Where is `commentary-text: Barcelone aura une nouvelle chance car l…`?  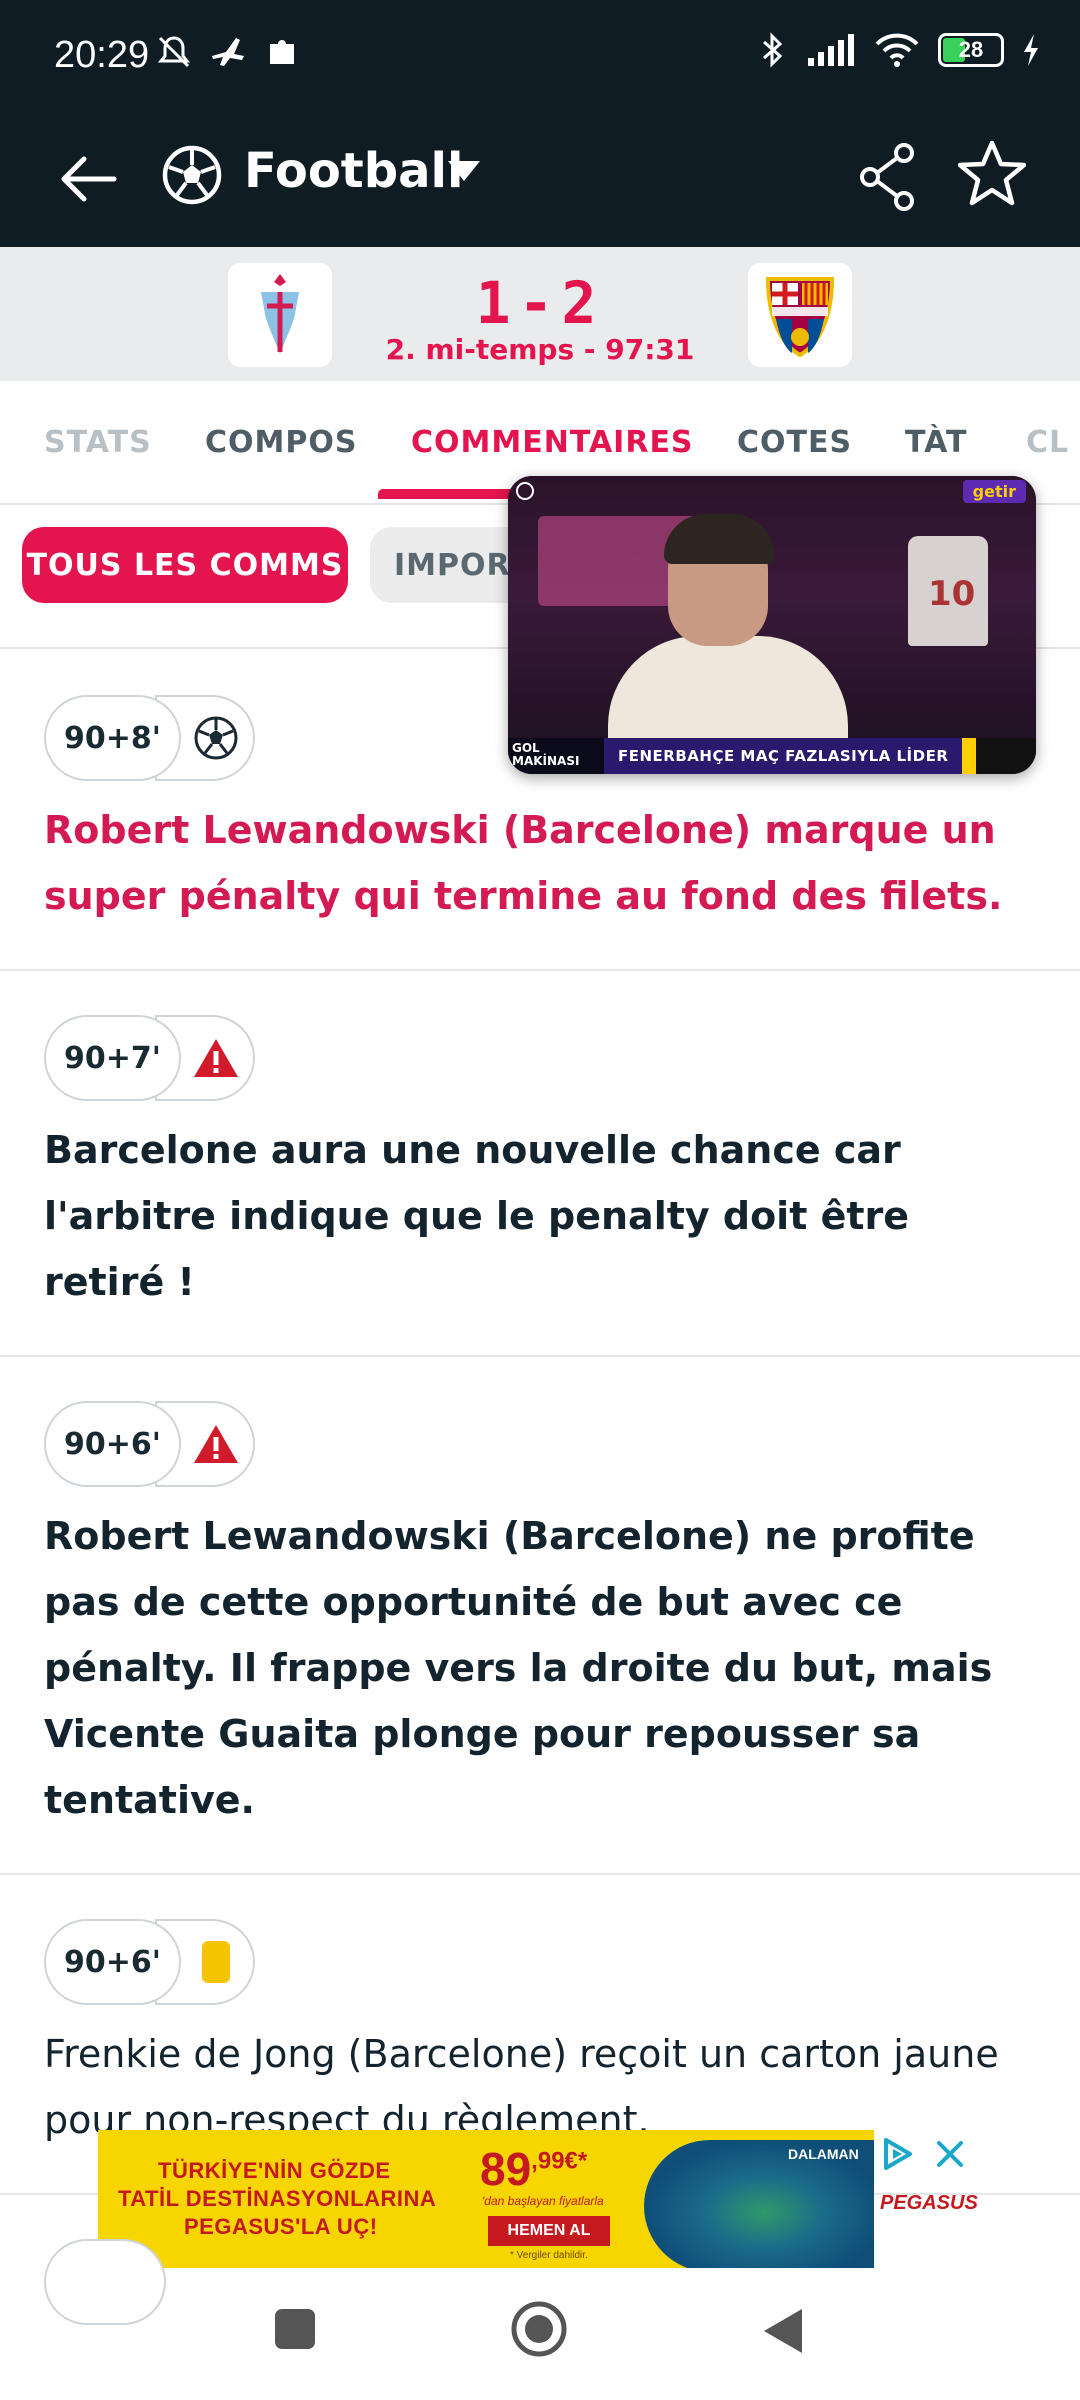
commentary-text: Barcelone aura une nouvelle chance car l… is located at coordinates (477, 1216).